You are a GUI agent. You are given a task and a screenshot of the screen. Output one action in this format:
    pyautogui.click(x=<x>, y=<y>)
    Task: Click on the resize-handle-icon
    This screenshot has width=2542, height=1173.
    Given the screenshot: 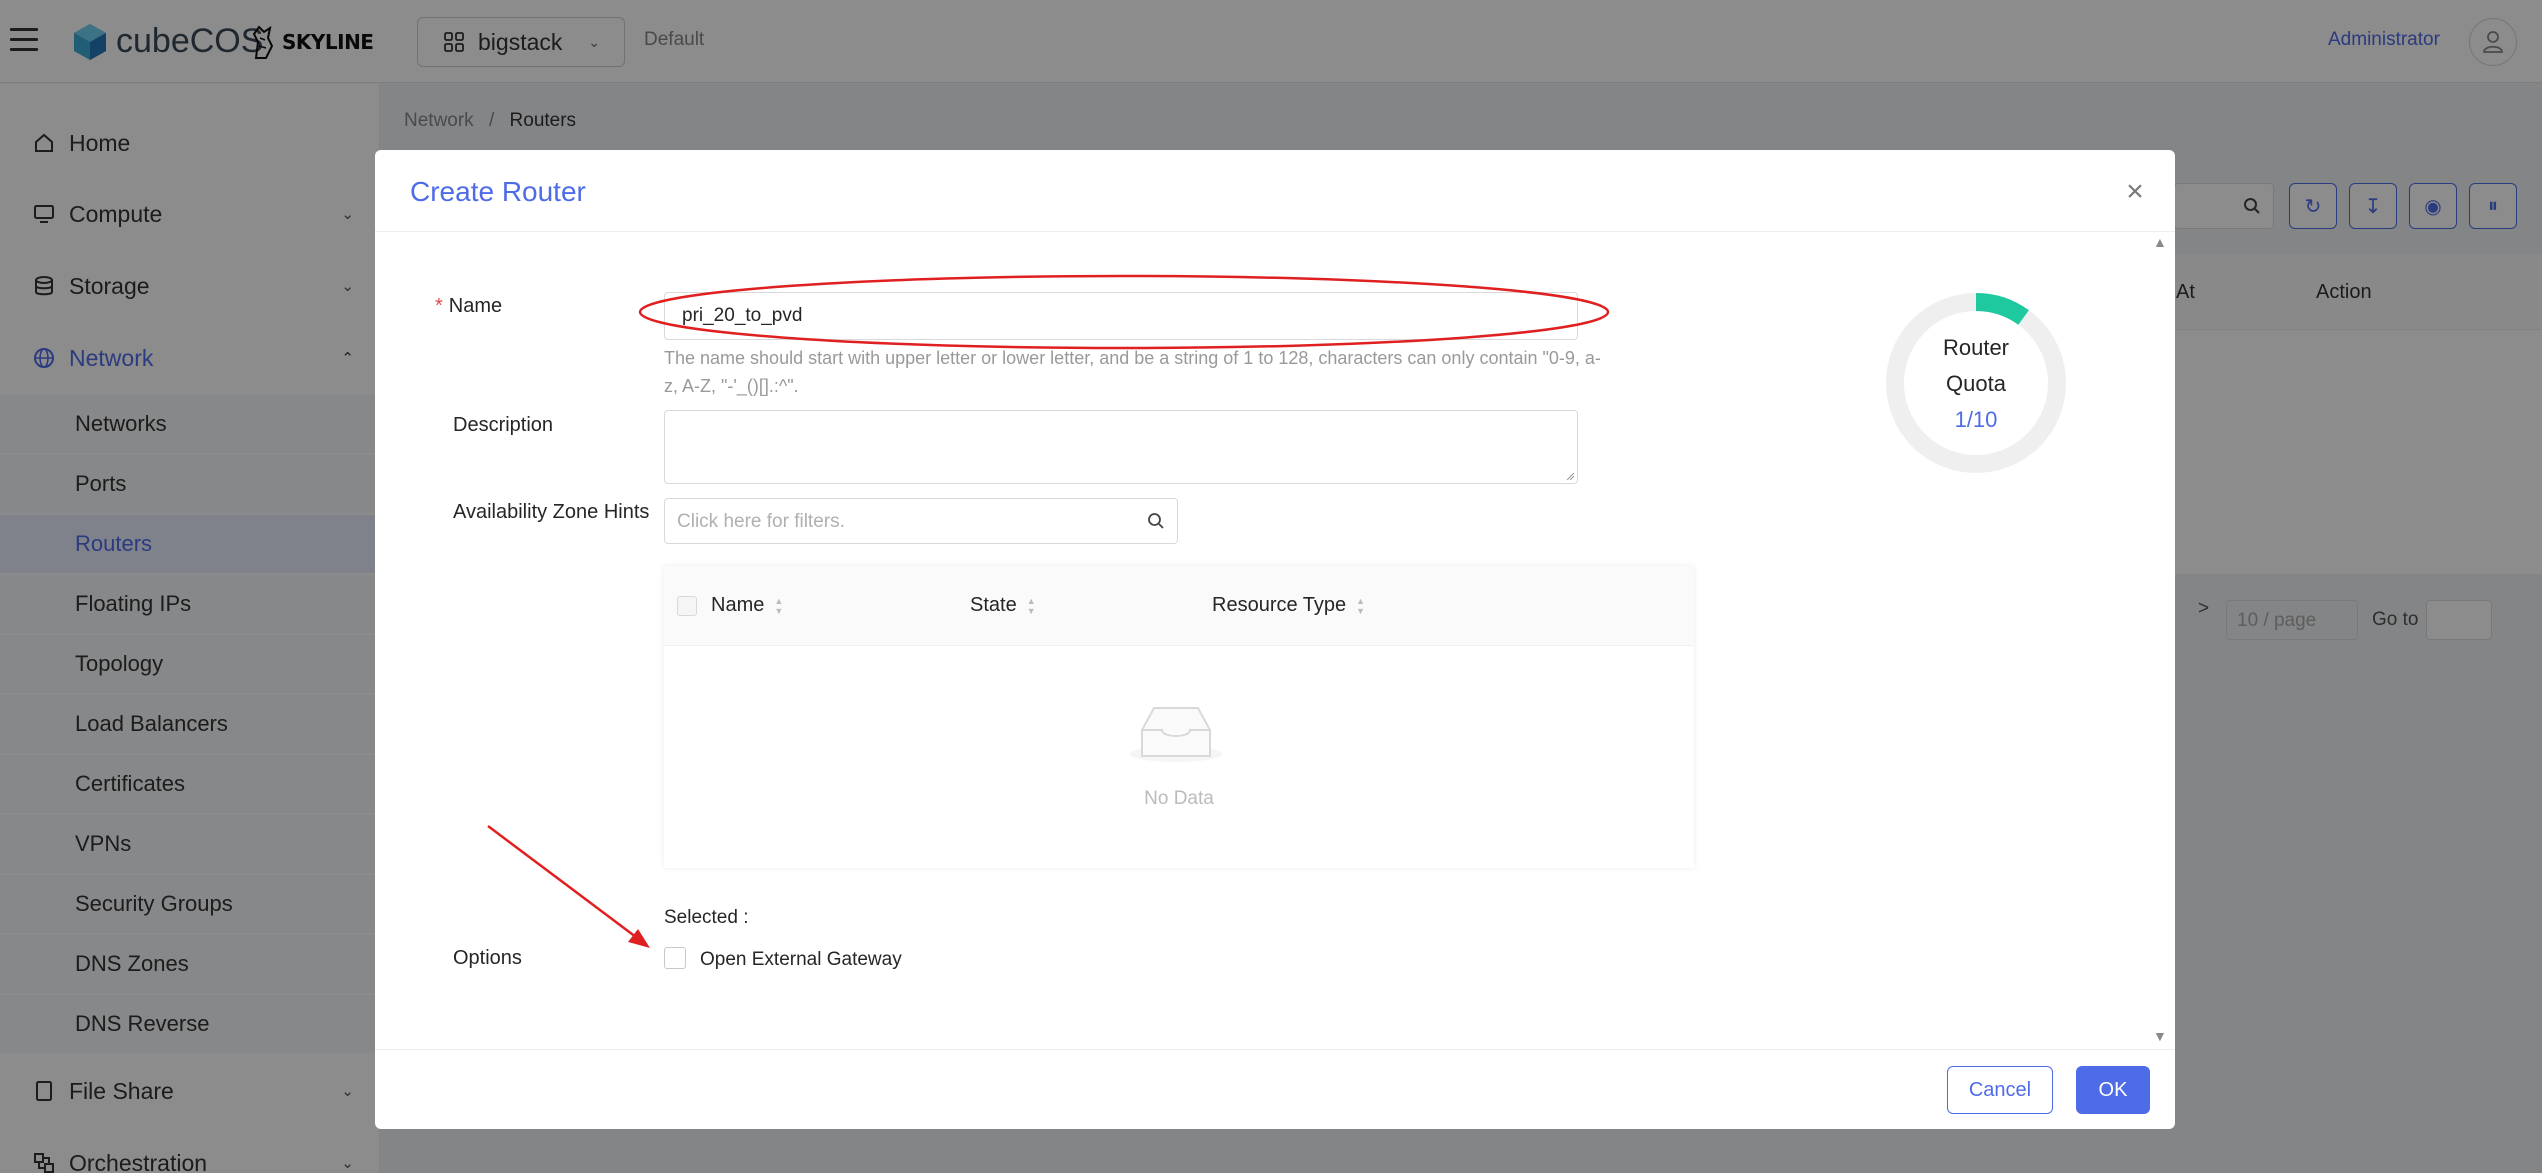 What is the action you would take?
    pyautogui.click(x=1570, y=476)
    